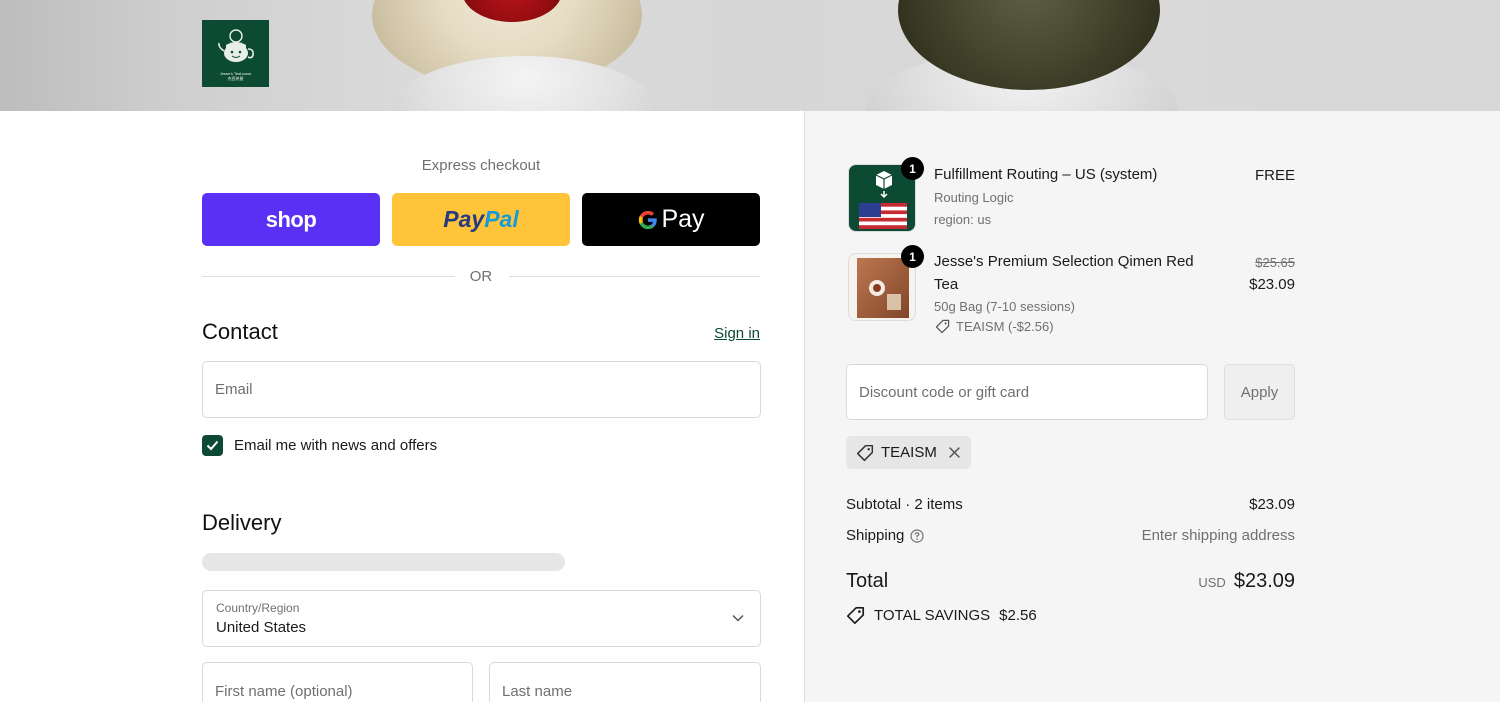 The width and height of the screenshot is (1500, 702). What do you see at coordinates (501, 219) in the screenshot?
I see `paypal-label-pal: Pal` at bounding box center [501, 219].